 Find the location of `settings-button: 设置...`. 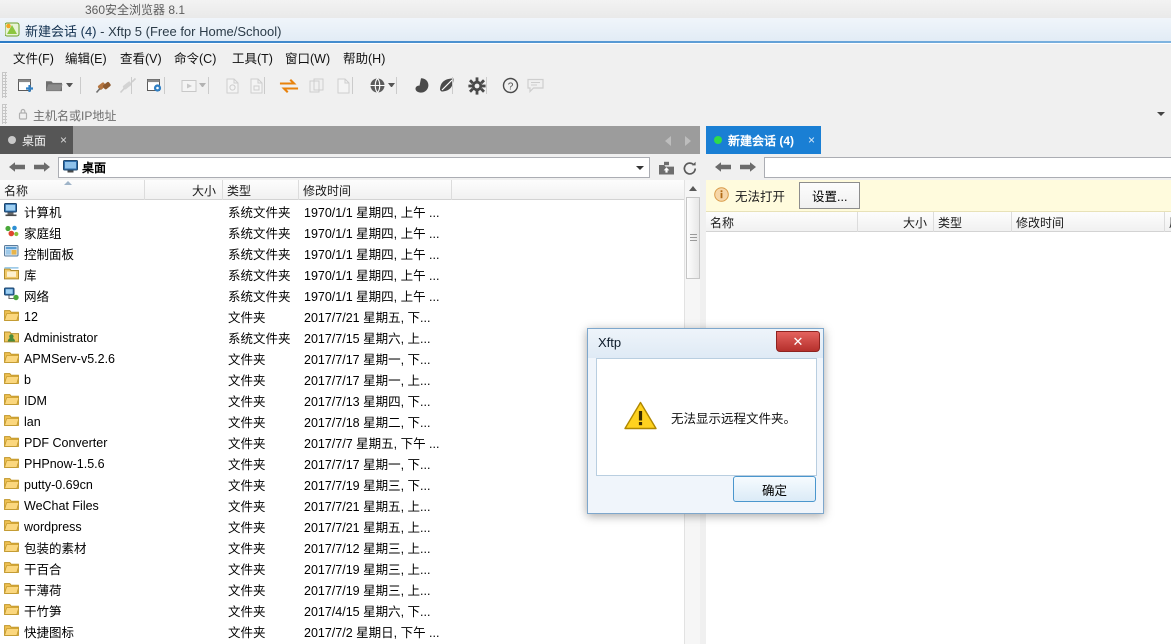

settings-button: 设置... is located at coordinates (830, 195).